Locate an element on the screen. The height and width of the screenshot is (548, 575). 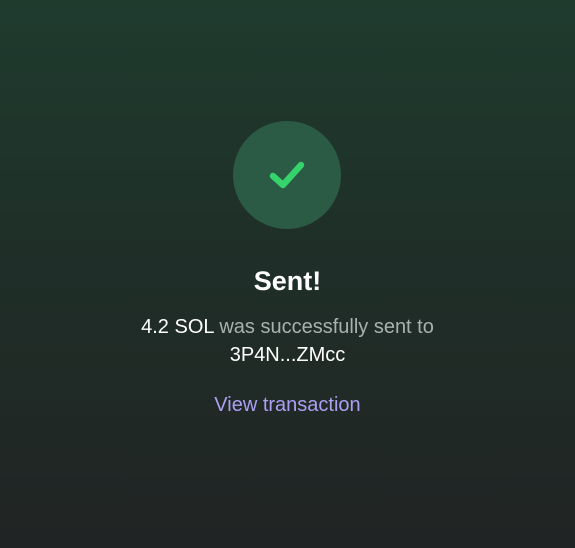
view-transaction-link: View transaction is located at coordinates (287, 405).